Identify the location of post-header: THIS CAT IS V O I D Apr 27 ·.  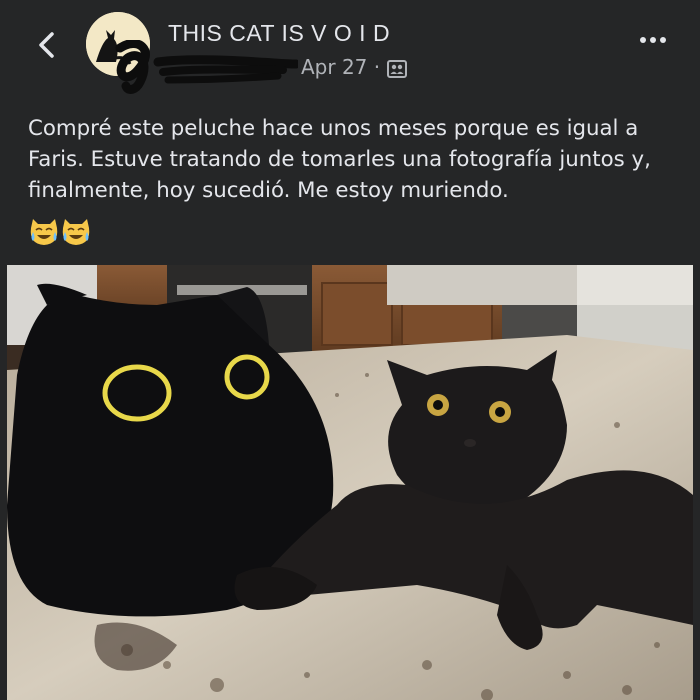
(350, 50).